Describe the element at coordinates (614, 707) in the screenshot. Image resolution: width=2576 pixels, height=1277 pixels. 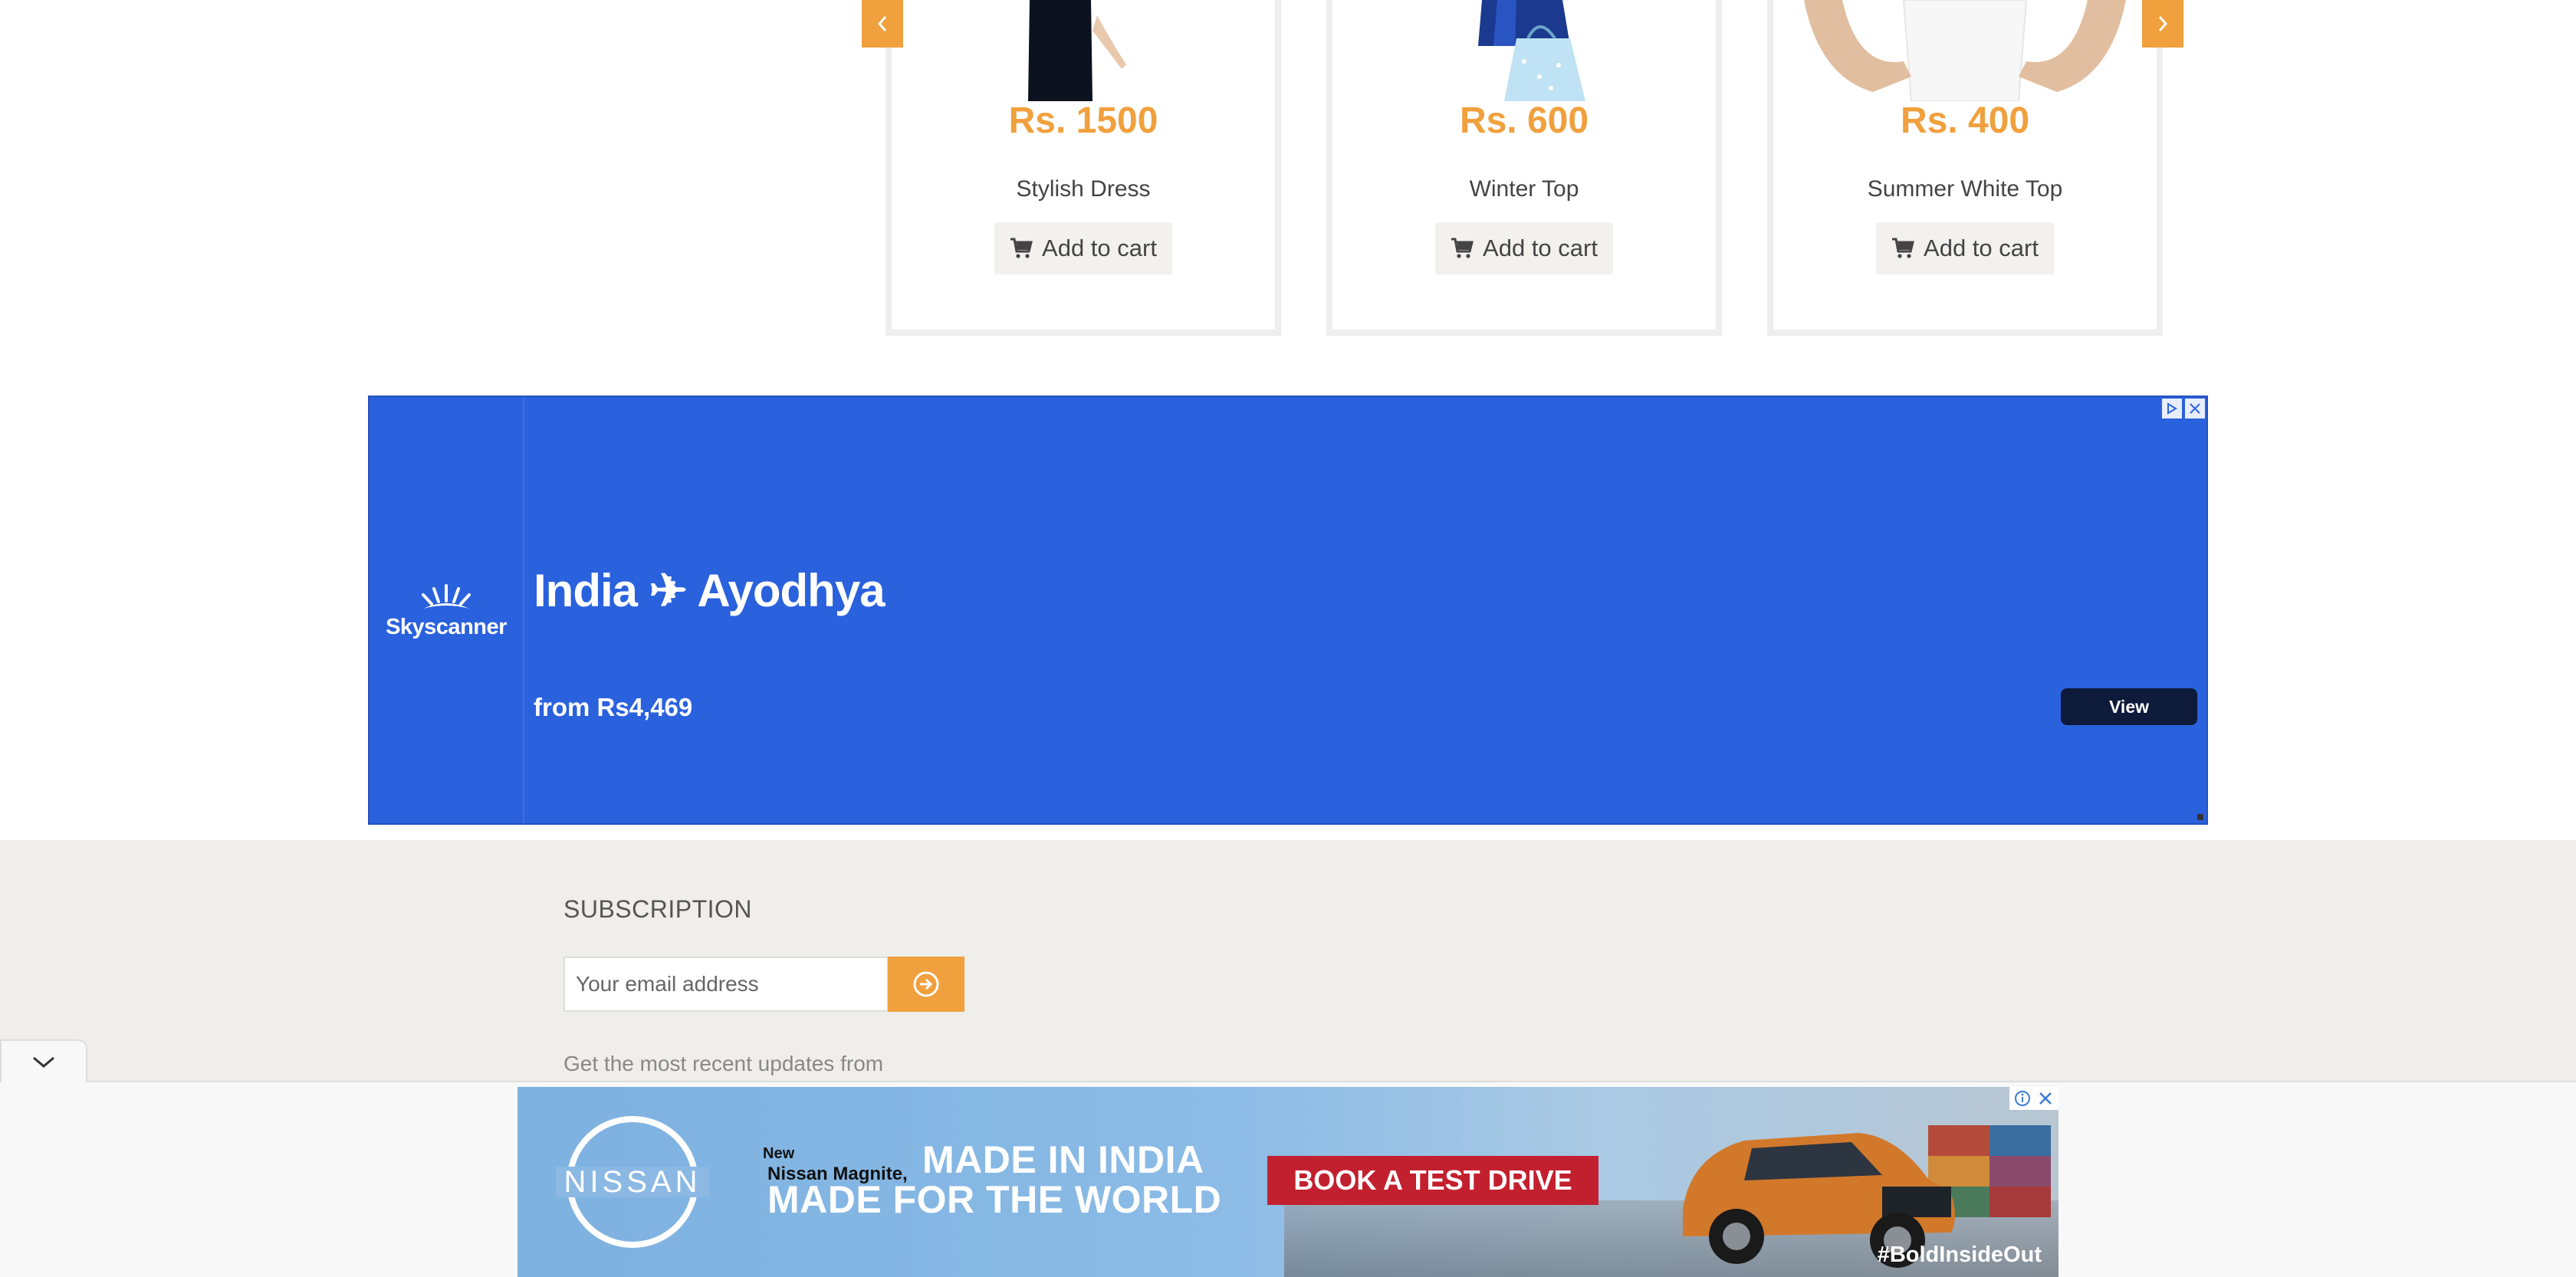
I see `ad-price-line: from Rs4,469` at that location.